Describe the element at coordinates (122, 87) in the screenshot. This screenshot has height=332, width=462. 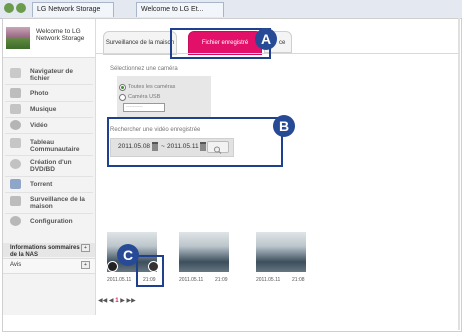
I see `radio-all-cameras` at that location.